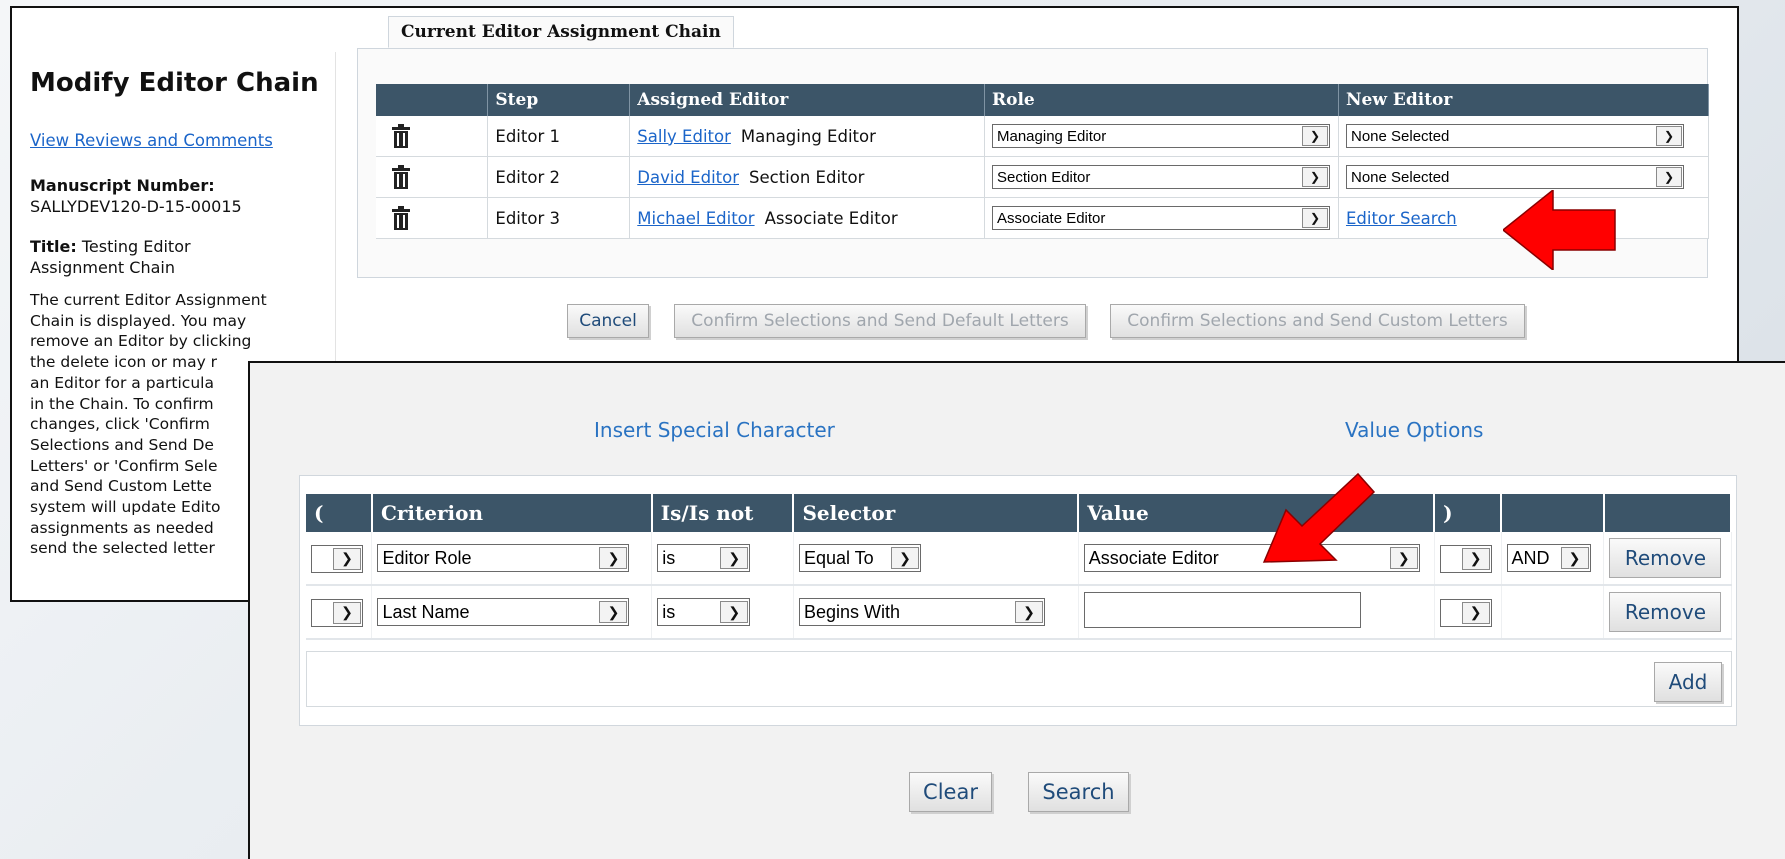  Describe the element at coordinates (1257, 513) in the screenshot. I see `column-header: Value` at that location.